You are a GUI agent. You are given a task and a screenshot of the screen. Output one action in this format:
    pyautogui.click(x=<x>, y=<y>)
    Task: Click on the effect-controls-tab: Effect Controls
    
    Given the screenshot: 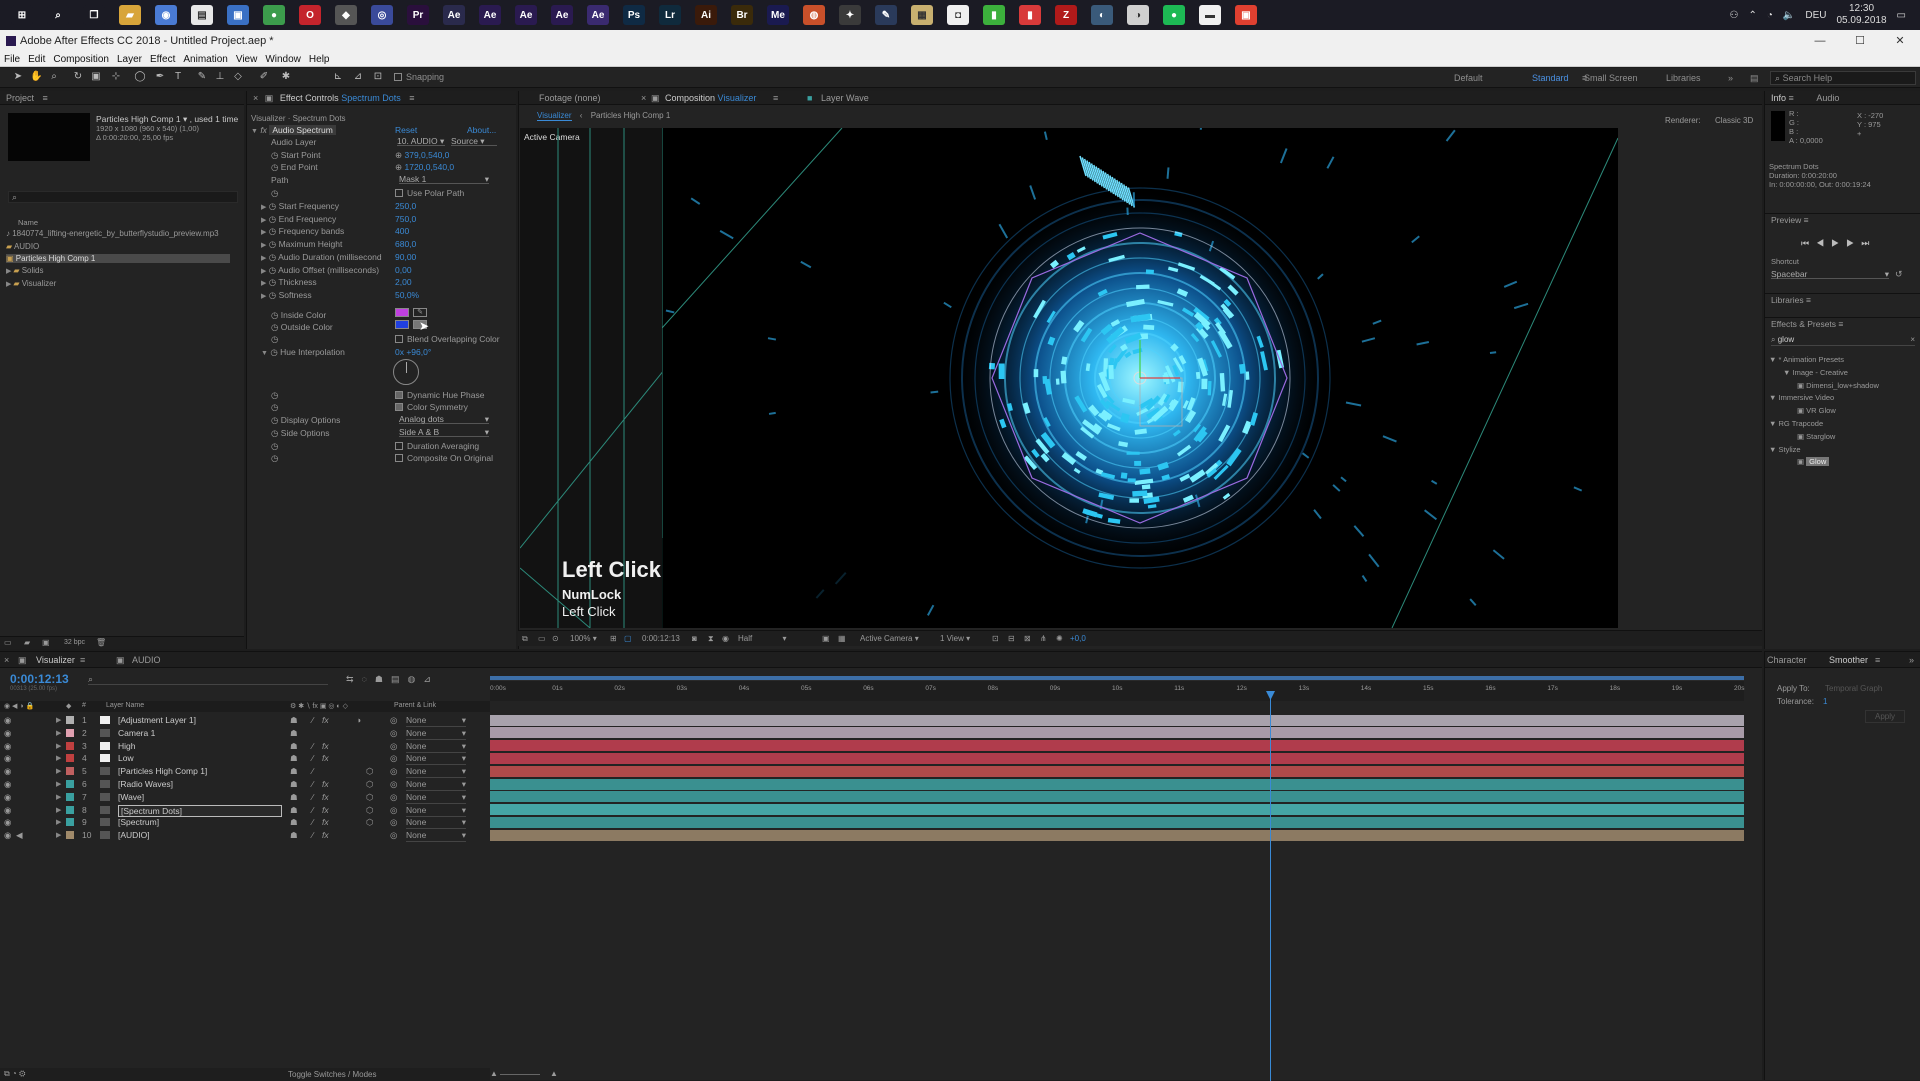 What is the action you would take?
    pyautogui.click(x=309, y=98)
    